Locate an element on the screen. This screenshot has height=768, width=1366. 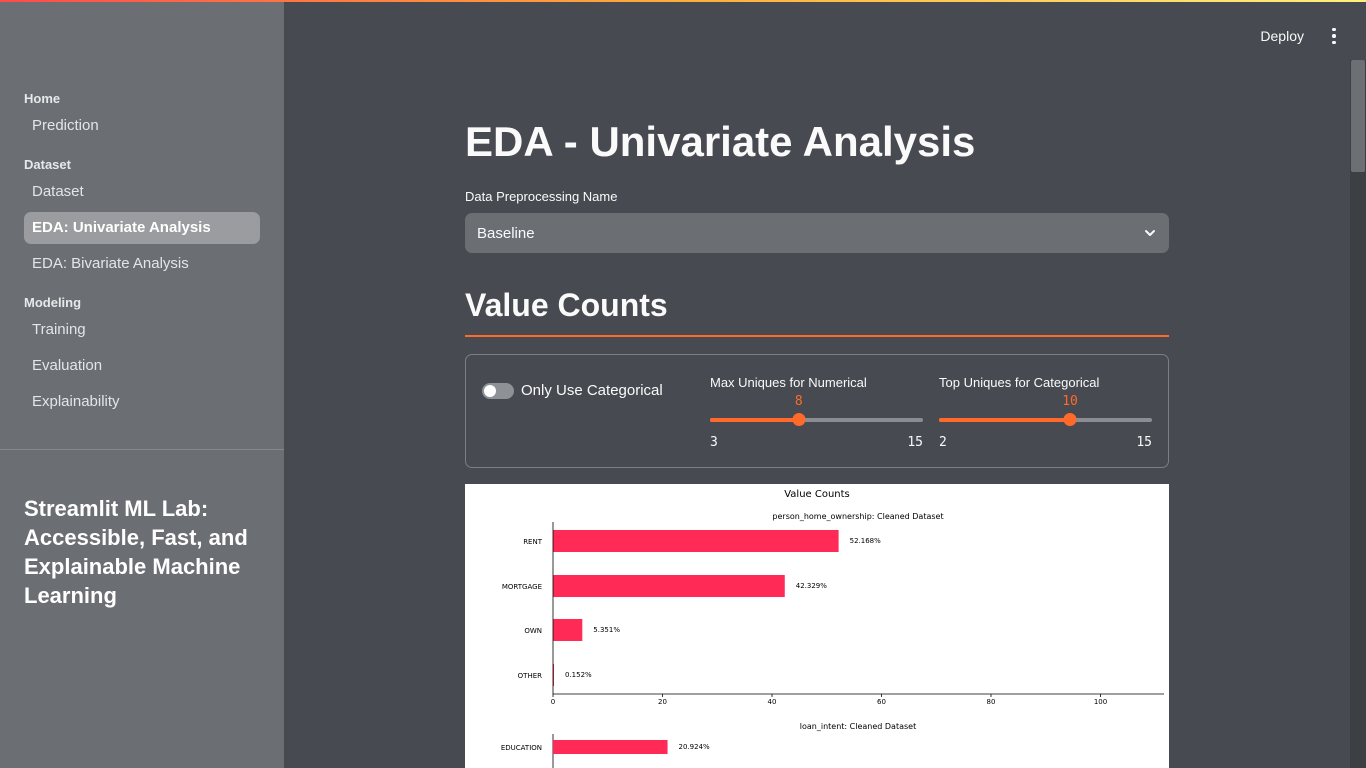
chevron-down-icon is located at coordinates (1150, 233).